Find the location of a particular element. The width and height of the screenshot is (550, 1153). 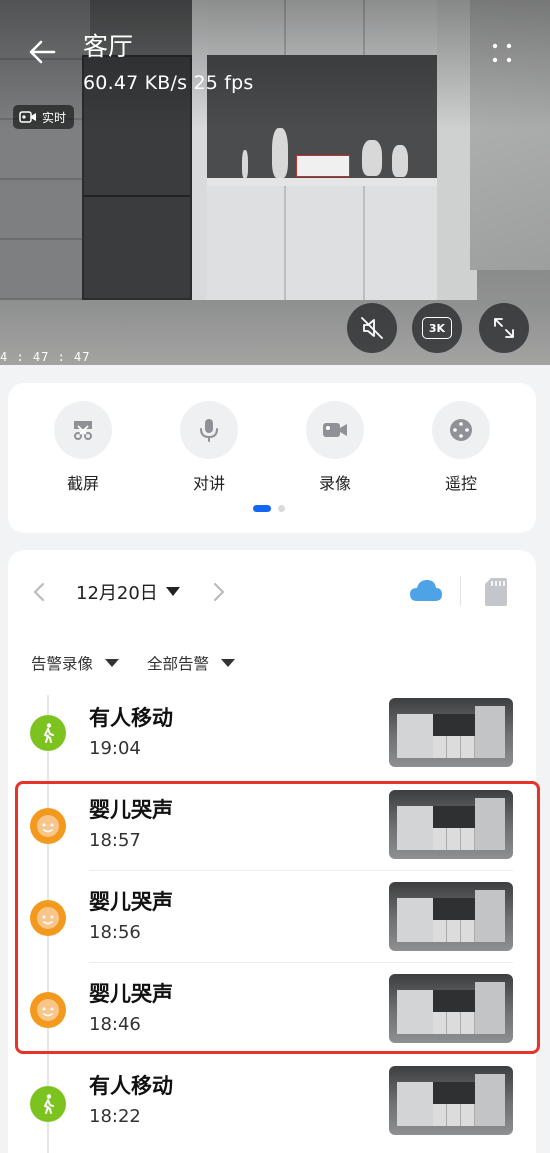

event-time: 18:57 is located at coordinates (115, 840).